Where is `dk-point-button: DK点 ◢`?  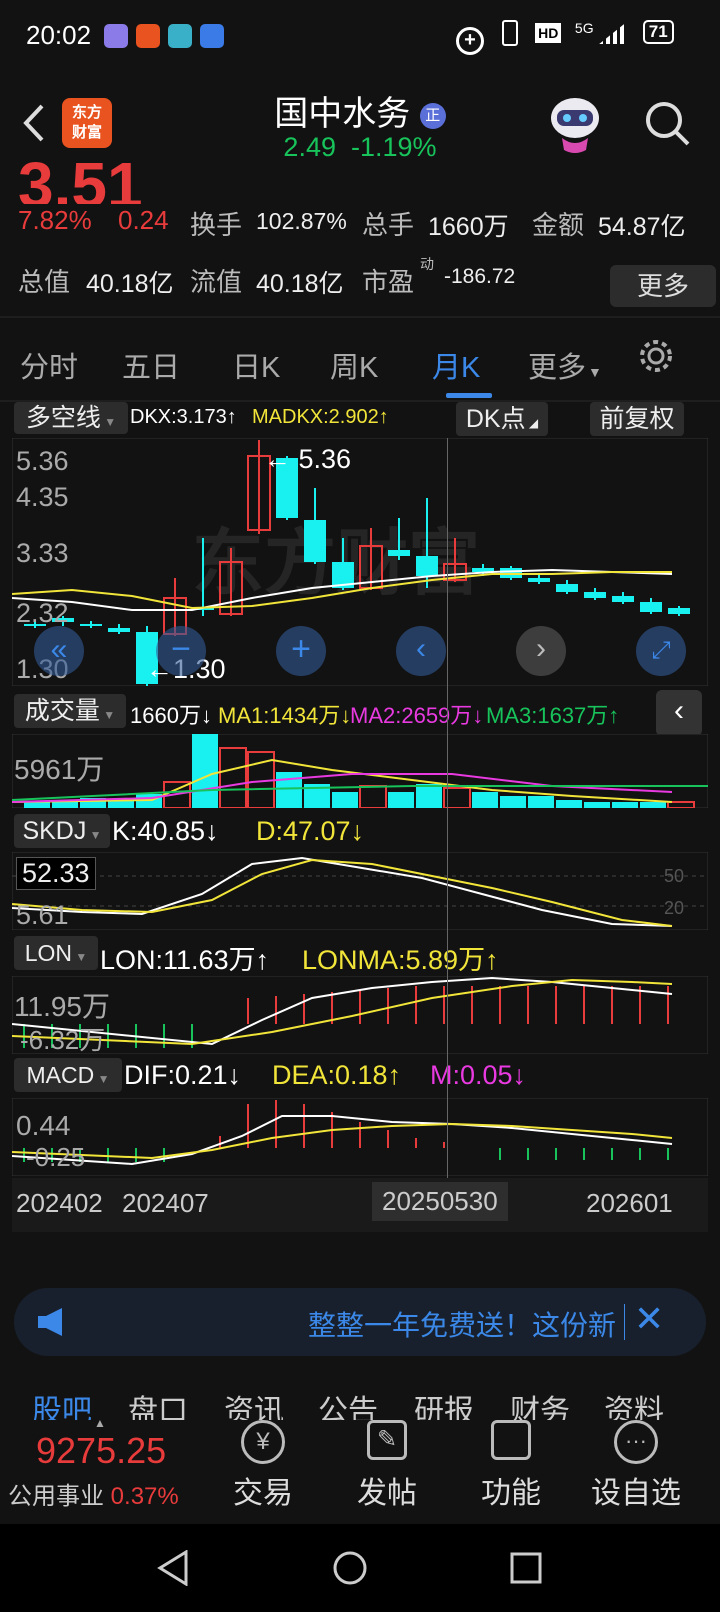
dk-point-button: DK点 ◢ is located at coordinates (502, 419).